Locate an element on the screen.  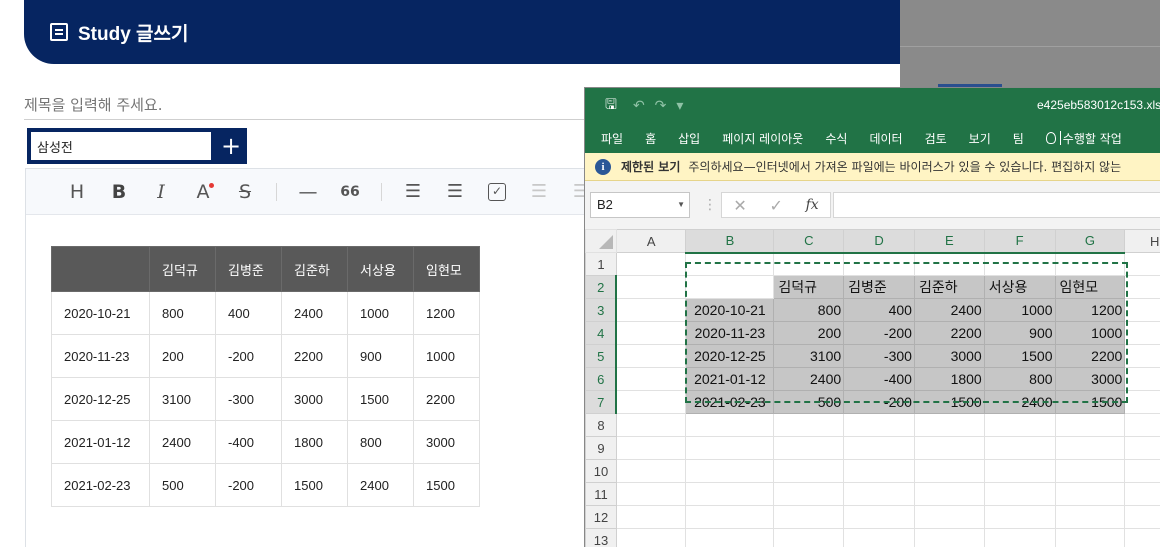
table-header-cell: 김준하 is located at coordinates (314, 269).